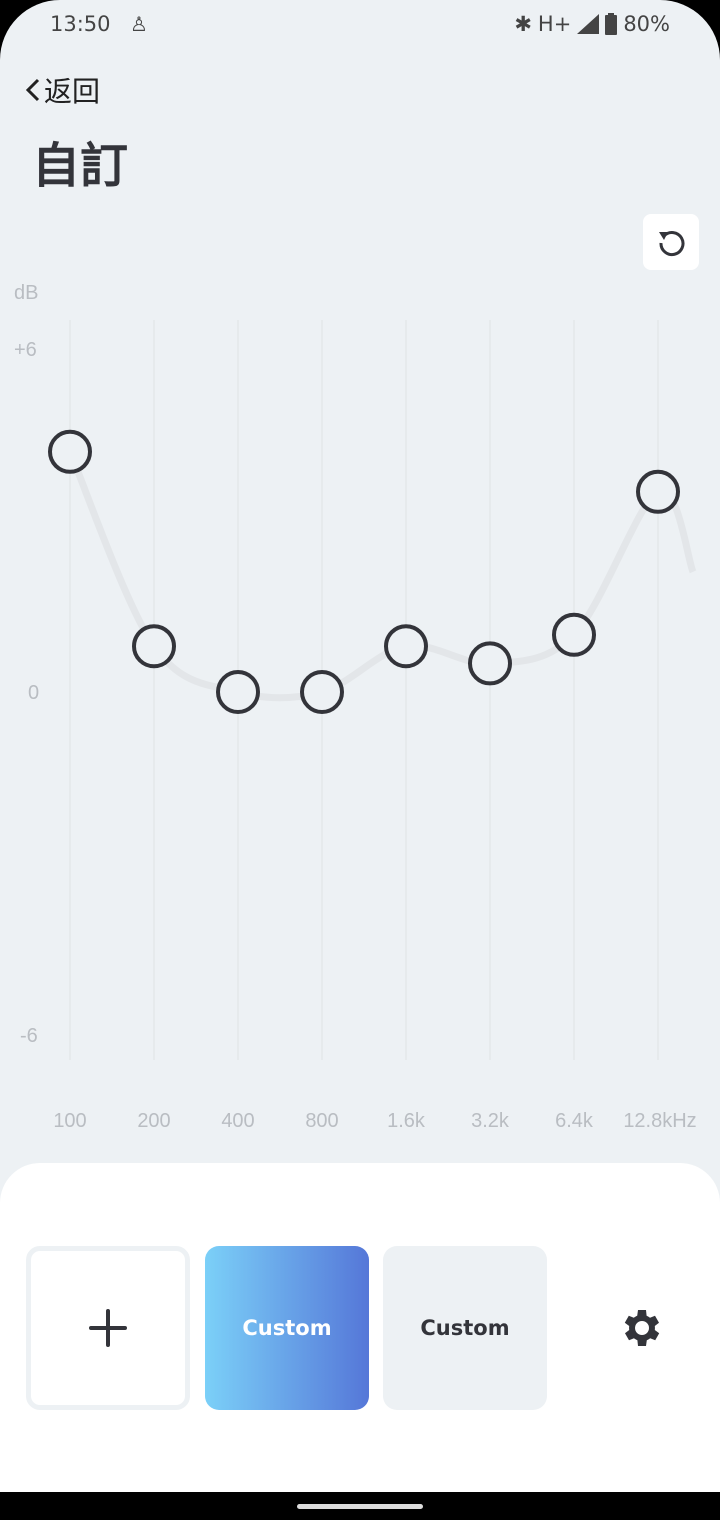  What do you see at coordinates (287, 1328) in the screenshot?
I see `preset-custom-selected: Custom` at bounding box center [287, 1328].